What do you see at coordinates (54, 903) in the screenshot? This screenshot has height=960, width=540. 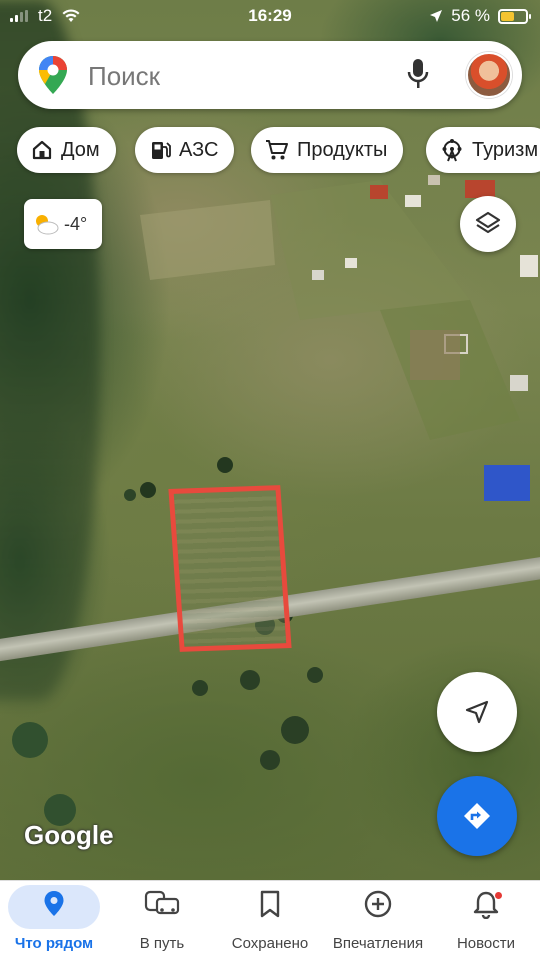 I see `location-pin-icon` at bounding box center [54, 903].